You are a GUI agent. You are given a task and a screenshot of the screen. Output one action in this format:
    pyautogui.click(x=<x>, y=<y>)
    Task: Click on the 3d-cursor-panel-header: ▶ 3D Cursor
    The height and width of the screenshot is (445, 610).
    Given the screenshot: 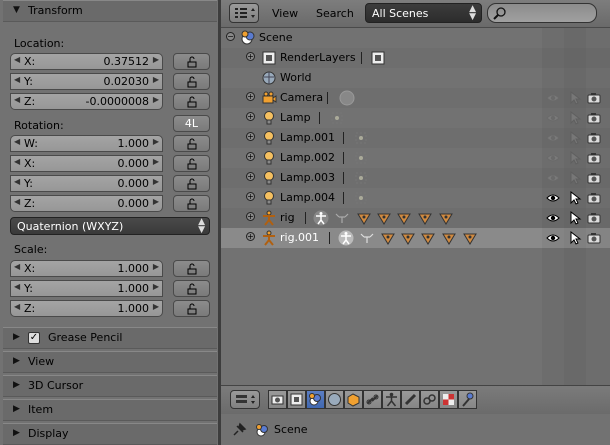 What is the action you would take?
    pyautogui.click(x=110, y=386)
    